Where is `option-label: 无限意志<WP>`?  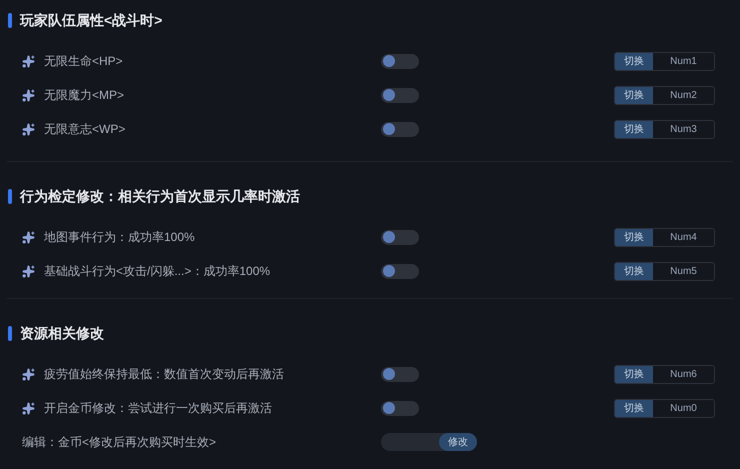
option-label: 无限意志<WP> is located at coordinates (85, 129).